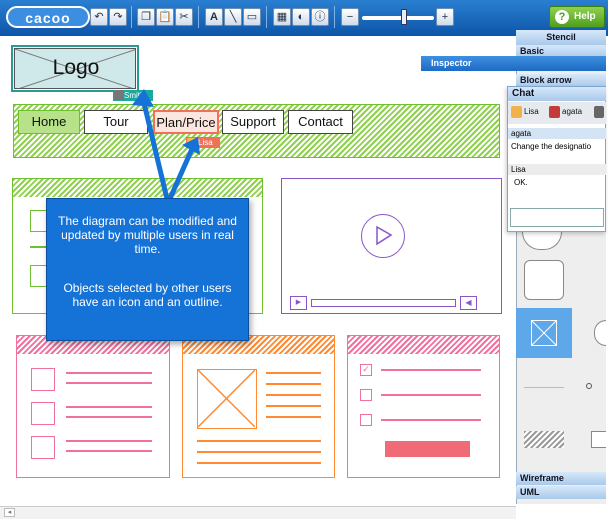 Image resolution: width=608 pixels, height=525 pixels. What do you see at coordinates (572, 111) in the screenshot?
I see `chat-user-name: agata` at bounding box center [572, 111].